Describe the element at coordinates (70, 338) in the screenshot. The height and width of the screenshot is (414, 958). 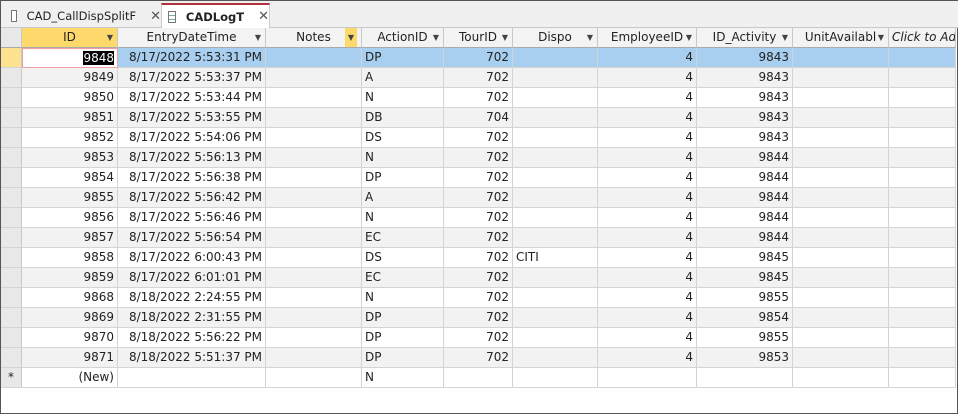
I see `cell-id: 9870` at that location.